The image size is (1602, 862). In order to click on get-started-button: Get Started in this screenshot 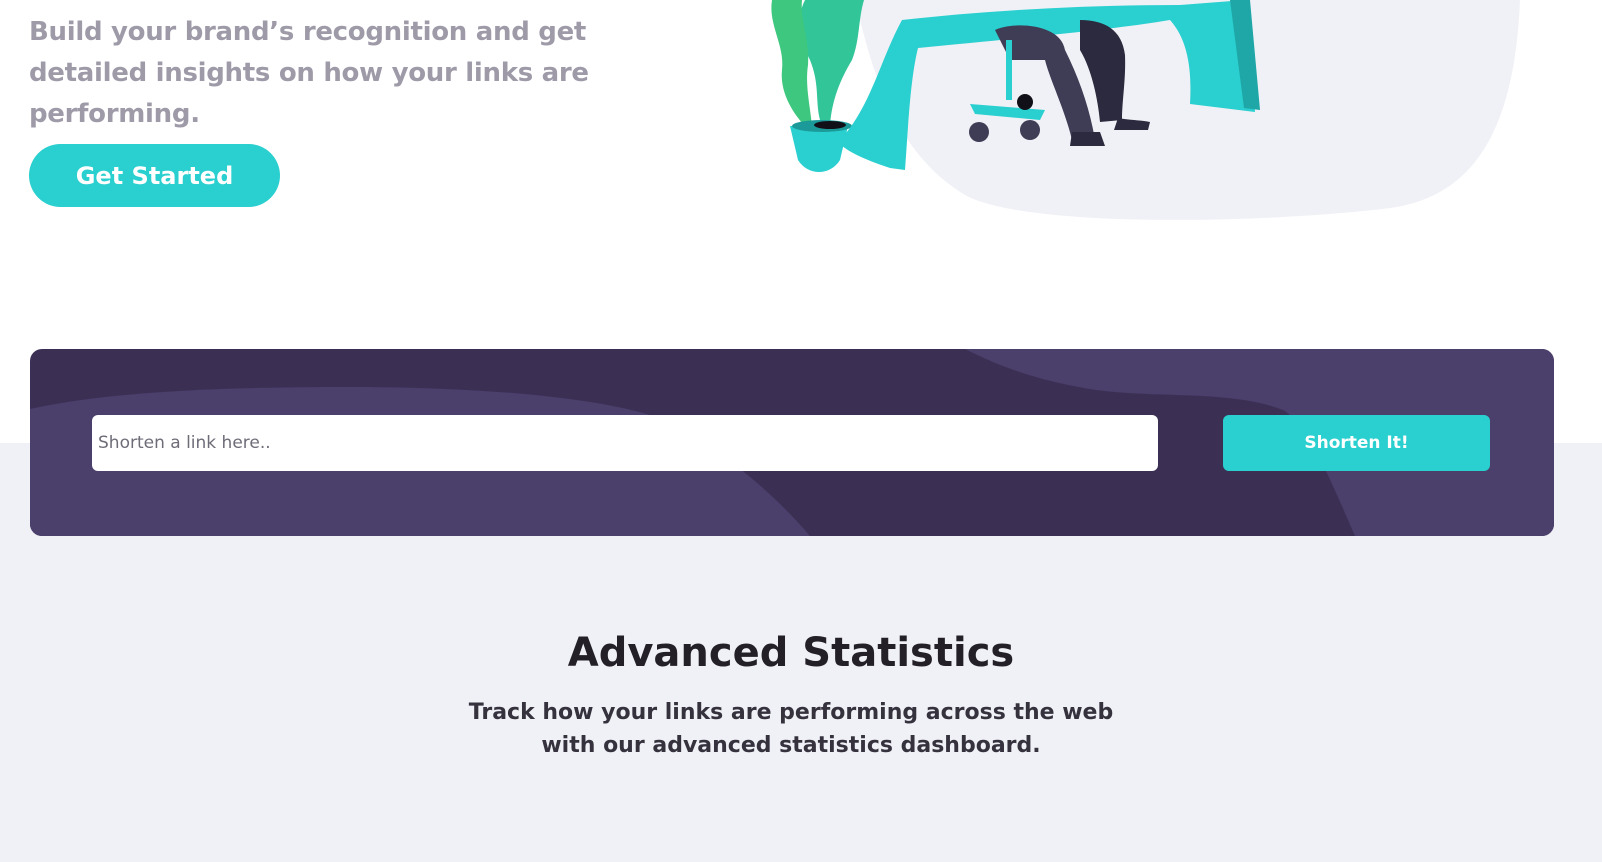, I will do `click(154, 175)`.